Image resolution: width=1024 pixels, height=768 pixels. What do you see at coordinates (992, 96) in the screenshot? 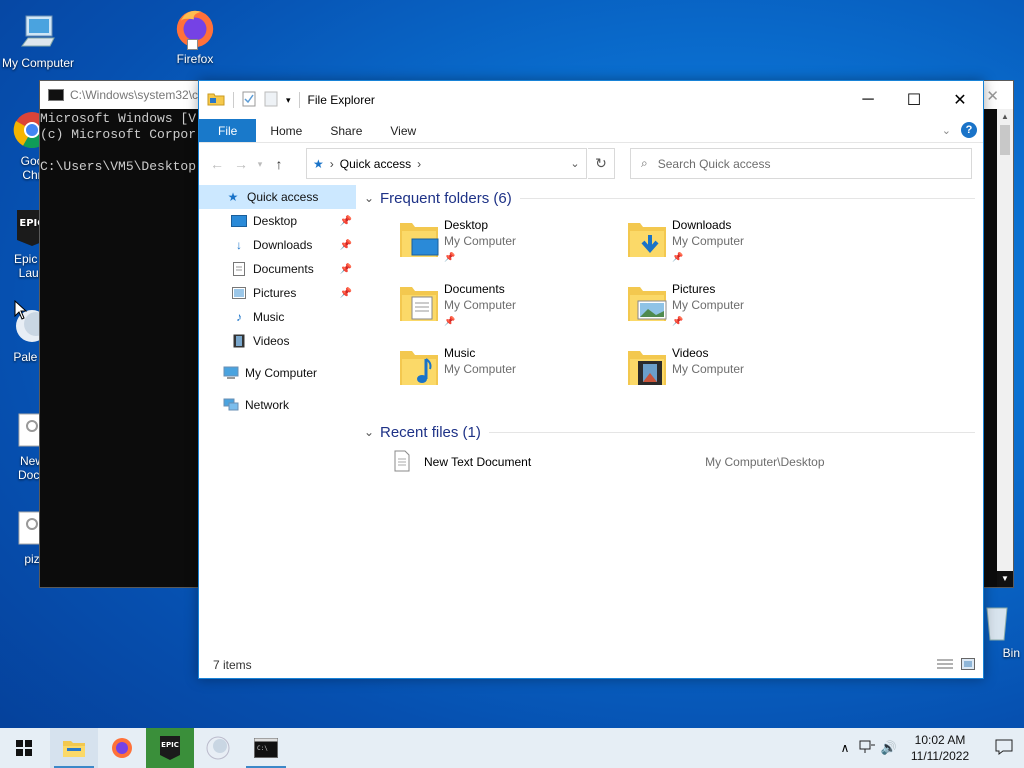
I see `cmd-close-icon: ✕` at bounding box center [992, 96].